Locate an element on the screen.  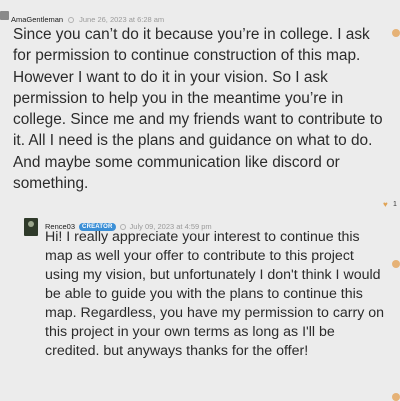
comment-meta: AmaGentleman June 26, 2023 at 6:28 am is located at coordinates (87, 19).